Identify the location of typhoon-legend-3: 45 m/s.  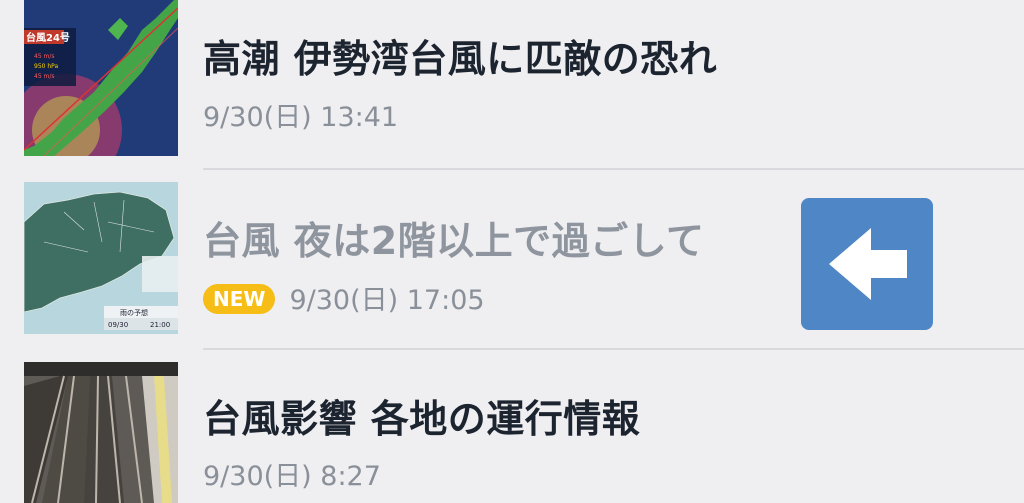
(44, 76).